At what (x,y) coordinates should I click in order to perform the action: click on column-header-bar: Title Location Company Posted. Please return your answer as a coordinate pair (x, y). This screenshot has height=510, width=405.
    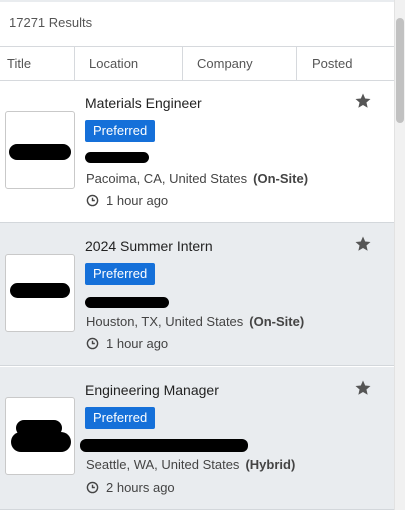
    Looking at the image, I should click on (197, 63).